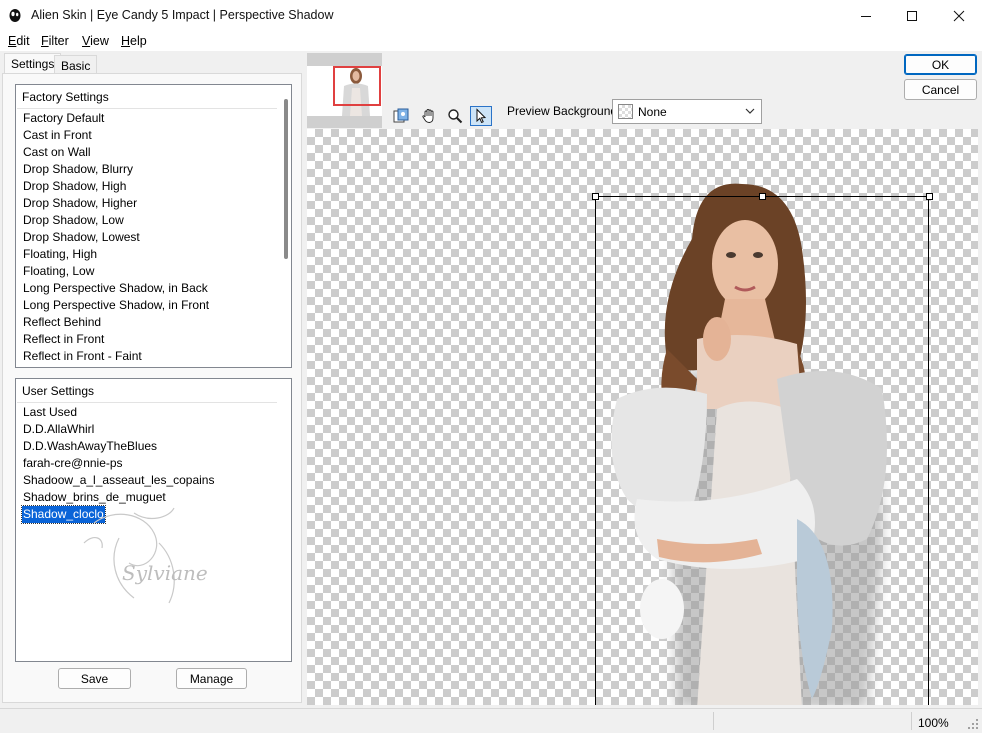  What do you see at coordinates (63, 118) in the screenshot?
I see `list-item: Factory Default` at bounding box center [63, 118].